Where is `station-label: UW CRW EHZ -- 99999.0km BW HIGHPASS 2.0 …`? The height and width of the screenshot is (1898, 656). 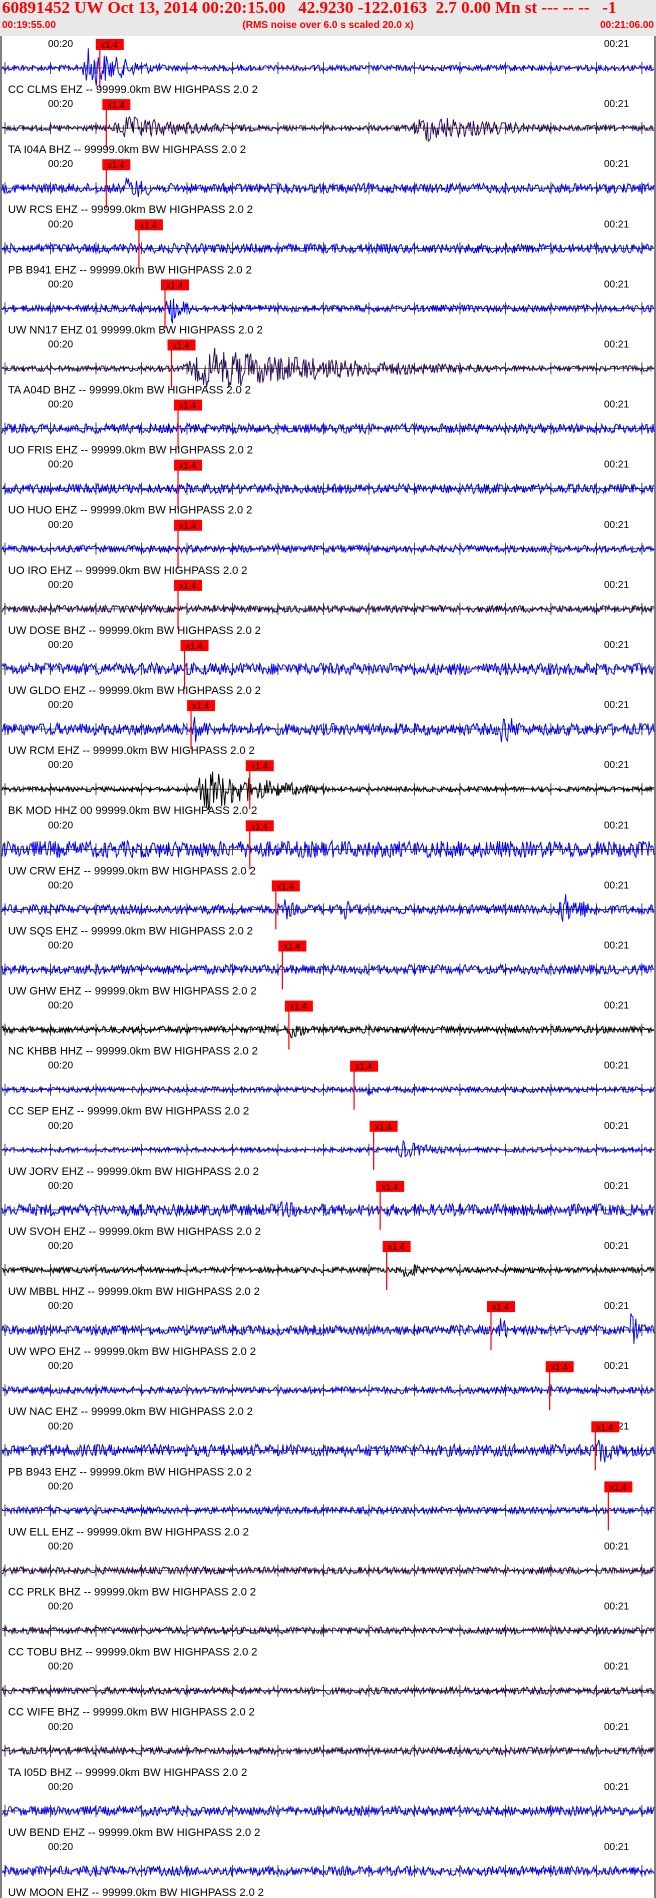
station-label: UW CRW EHZ -- 99999.0km BW HIGHPASS 2.0 … is located at coordinates (132, 871).